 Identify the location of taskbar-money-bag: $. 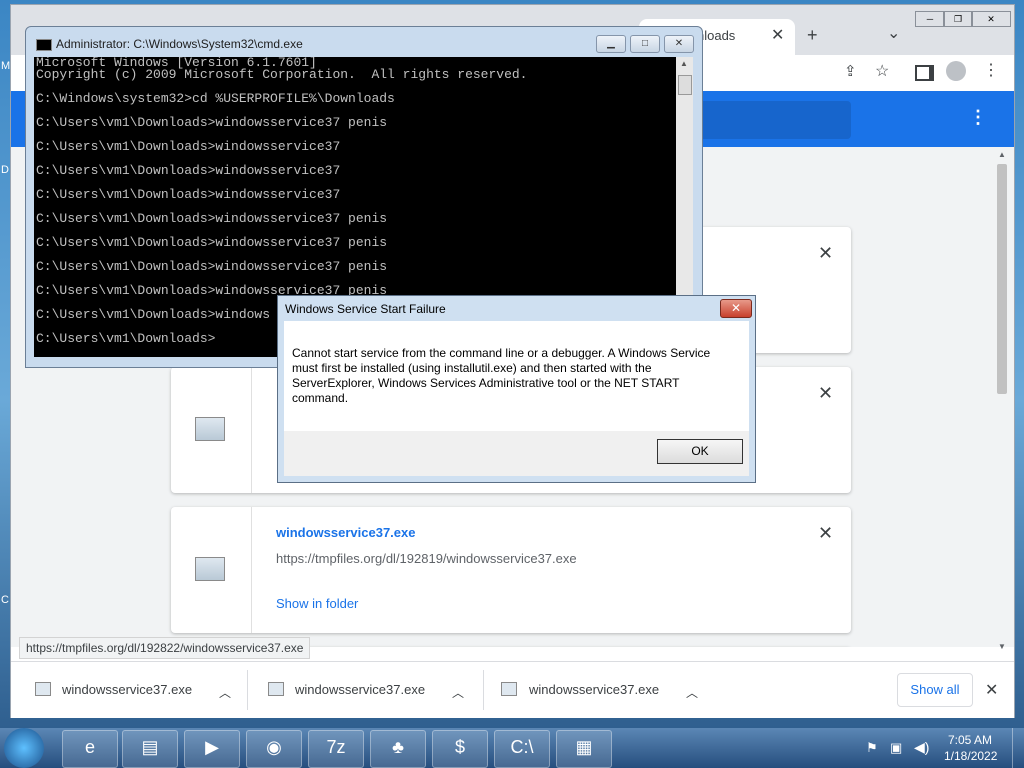
(460, 749).